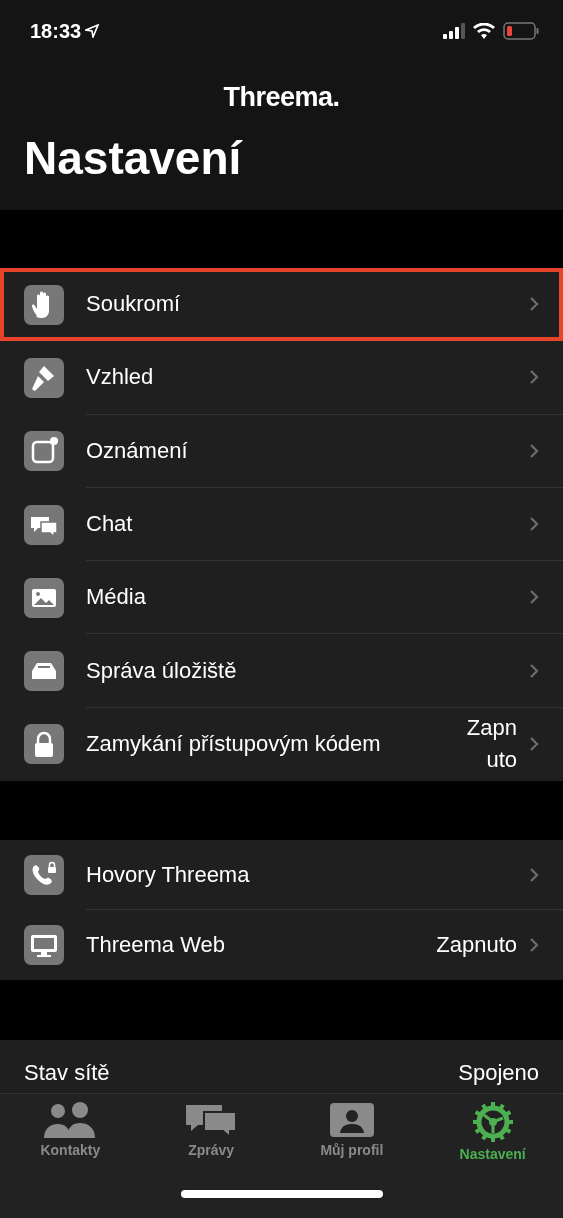  What do you see at coordinates (168, 874) in the screenshot?
I see `row-label: Hovory Threema` at bounding box center [168, 874].